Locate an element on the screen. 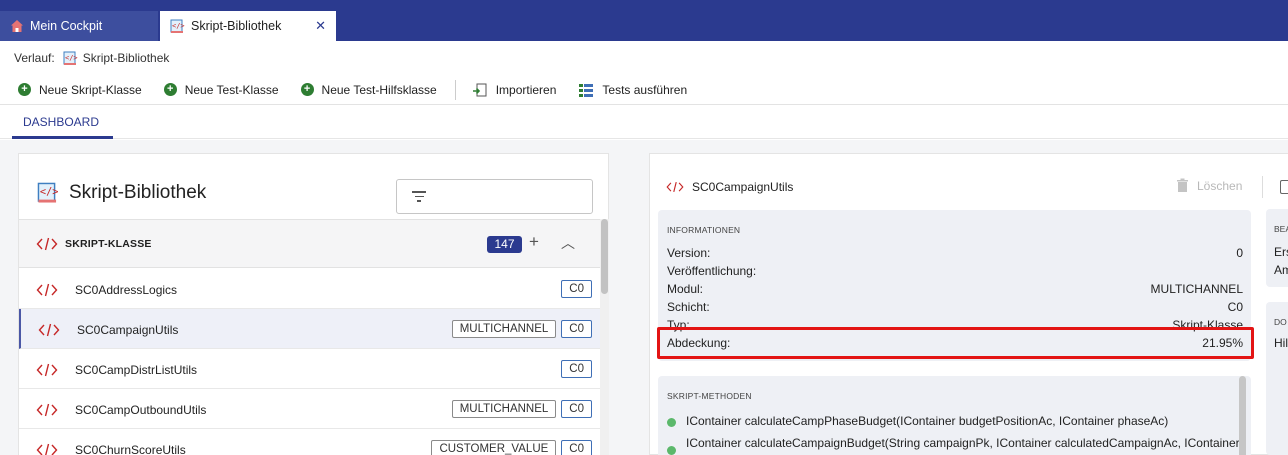 This screenshot has width=1288, height=455. card-title: INFORMATIONEN is located at coordinates (704, 230).